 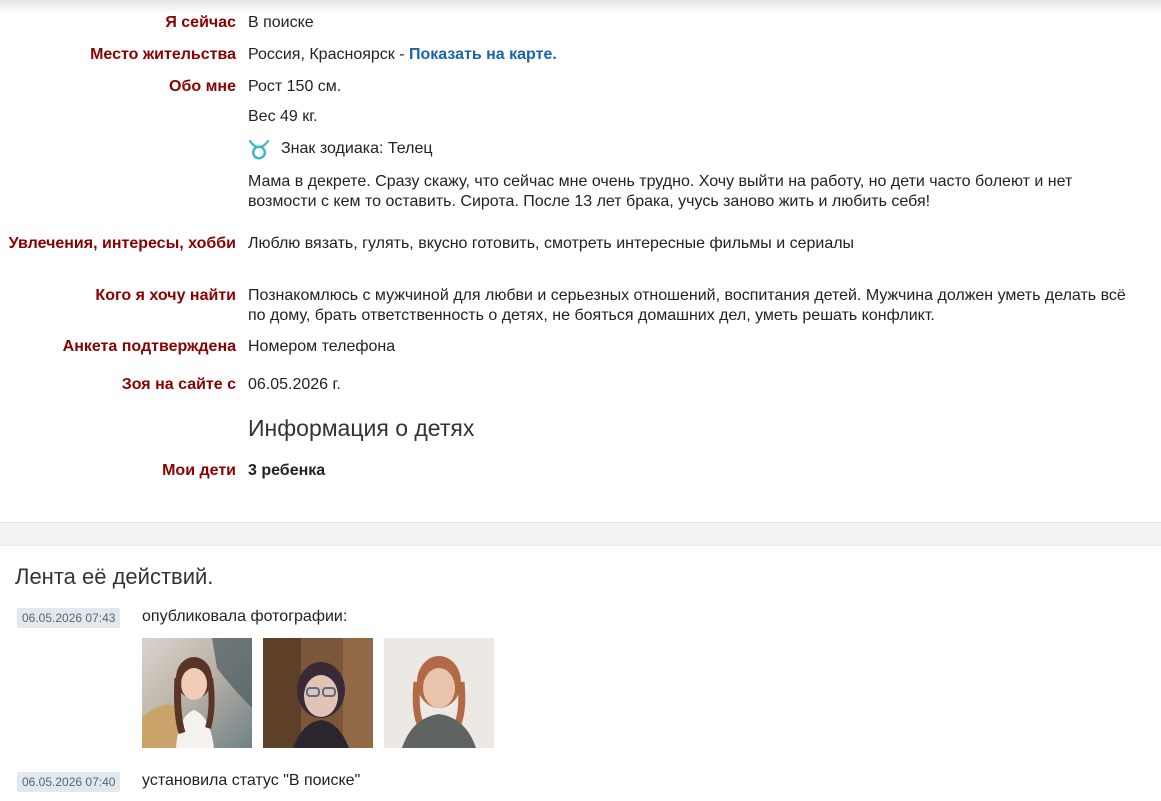 What do you see at coordinates (69, 618) in the screenshot?
I see `feed-timestamp: 06.05.2026 07:43` at bounding box center [69, 618].